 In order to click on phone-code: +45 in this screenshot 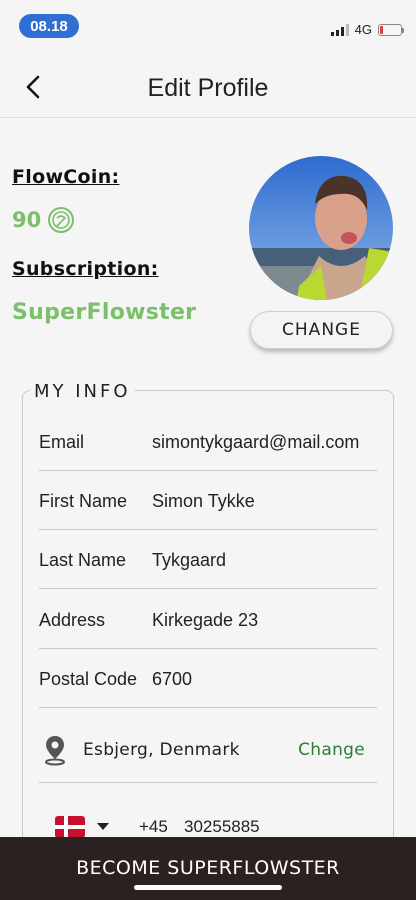, I will do `click(153, 826)`.